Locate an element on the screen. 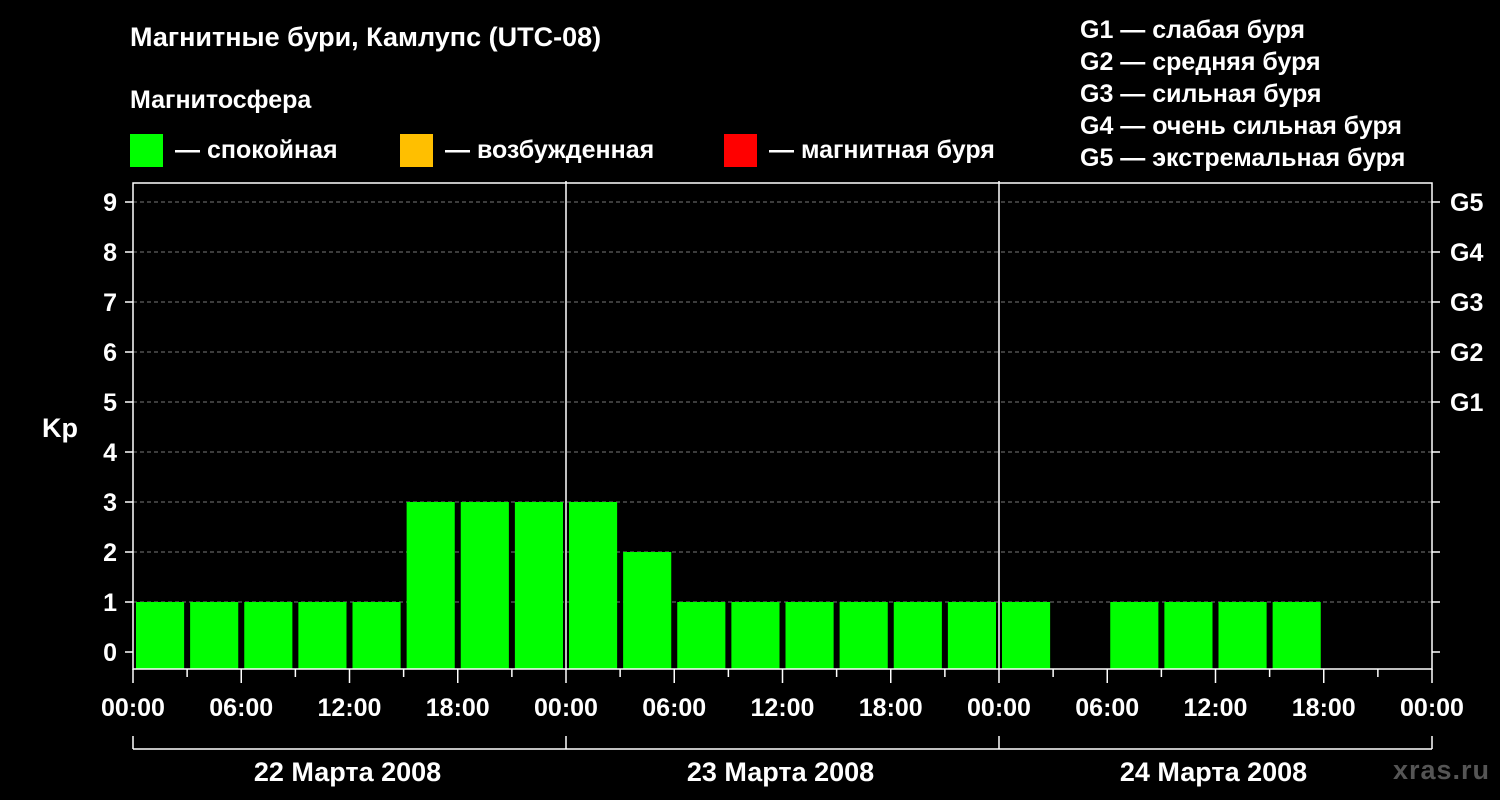 The height and width of the screenshot is (800, 1500). day-label: 23 Марта 2008 is located at coordinates (780, 772).